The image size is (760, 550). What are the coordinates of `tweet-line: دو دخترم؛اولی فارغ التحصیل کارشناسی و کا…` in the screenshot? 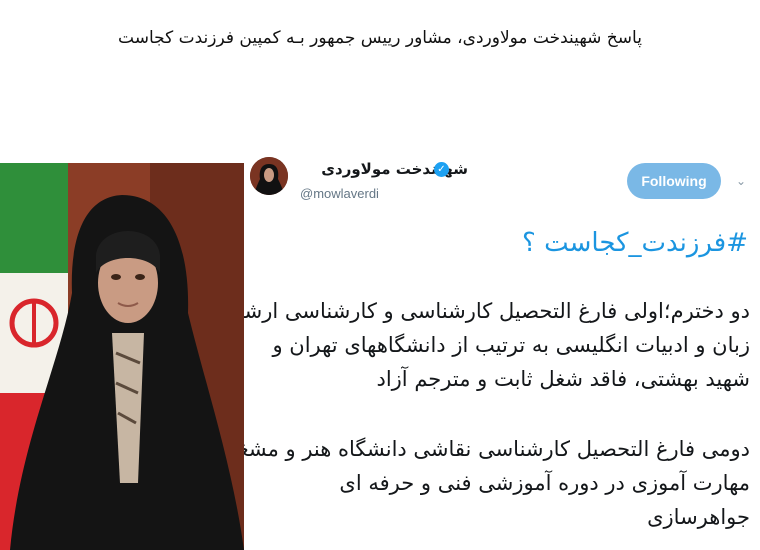 It's located at (497, 311).